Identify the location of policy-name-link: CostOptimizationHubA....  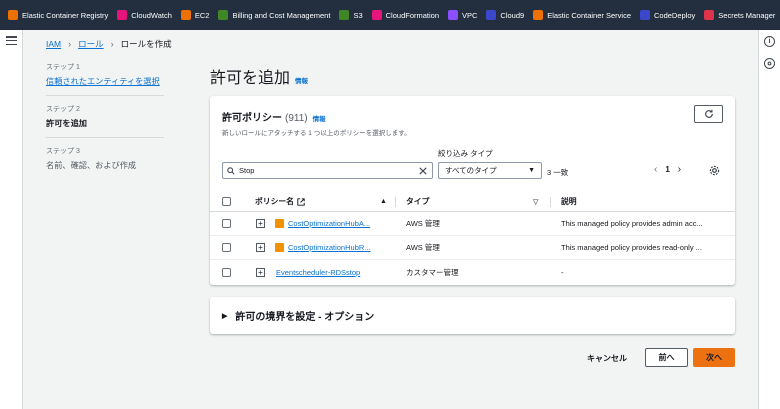
(329, 223).